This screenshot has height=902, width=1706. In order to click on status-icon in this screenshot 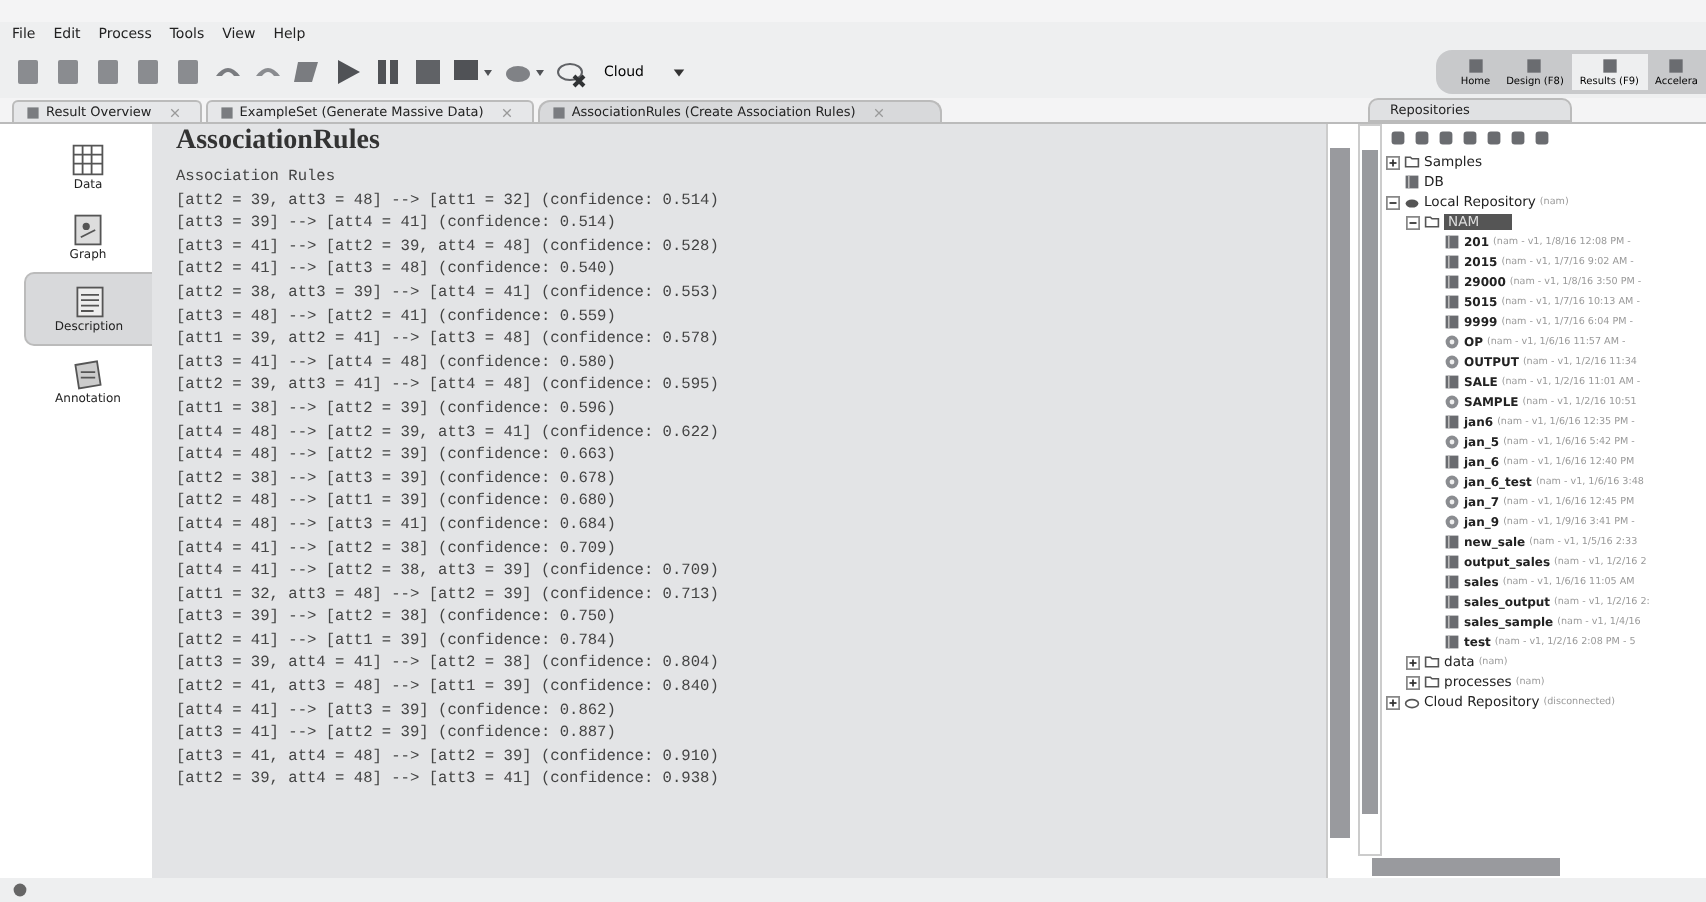, I will do `click(20, 890)`.